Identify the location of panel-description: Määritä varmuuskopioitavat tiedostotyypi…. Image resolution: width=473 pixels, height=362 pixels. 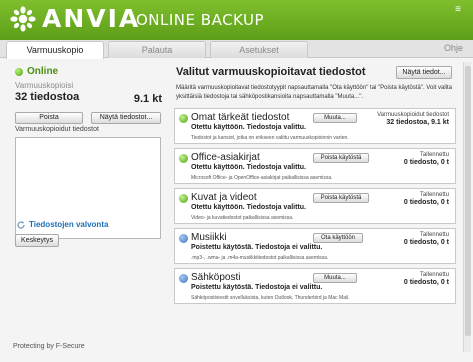
(314, 92).